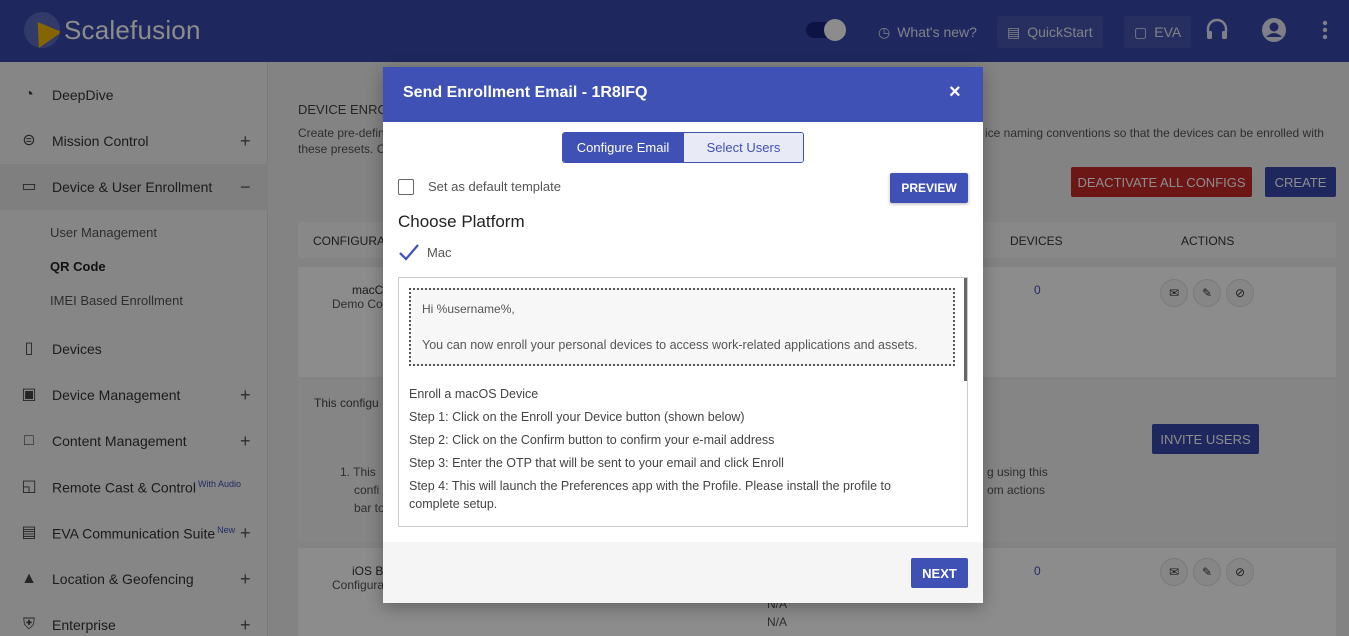  I want to click on tab-configure-email: Configure Email, so click(623, 147).